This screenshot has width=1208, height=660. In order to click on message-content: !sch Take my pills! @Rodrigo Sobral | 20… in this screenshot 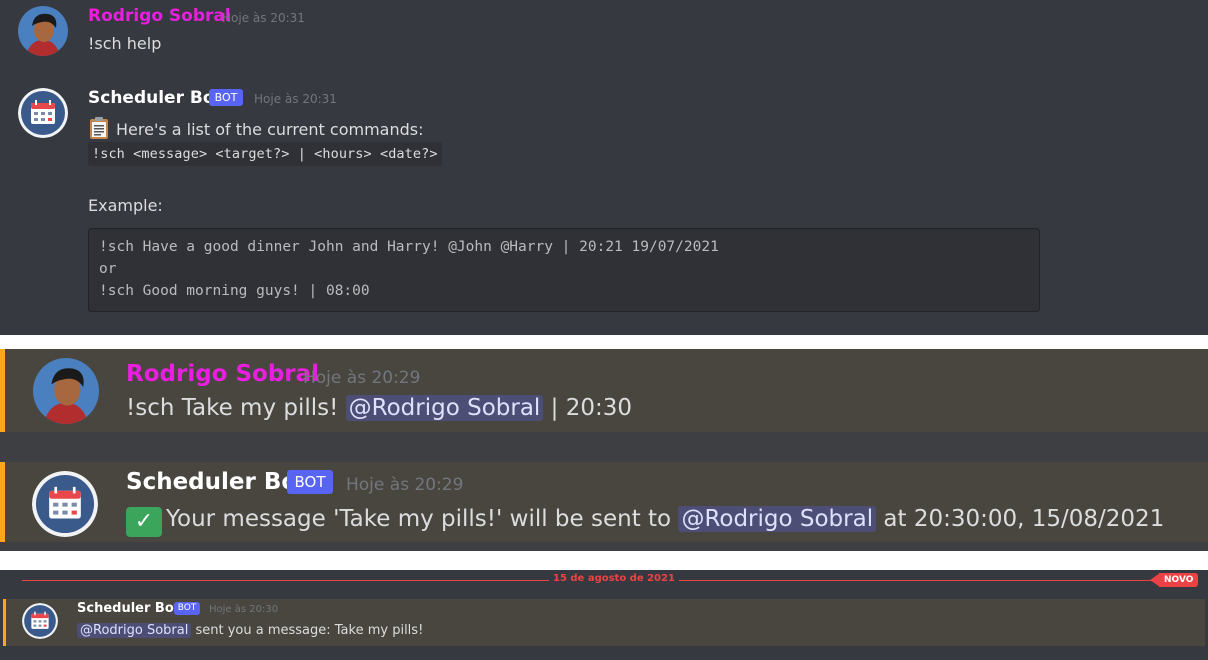, I will do `click(379, 408)`.